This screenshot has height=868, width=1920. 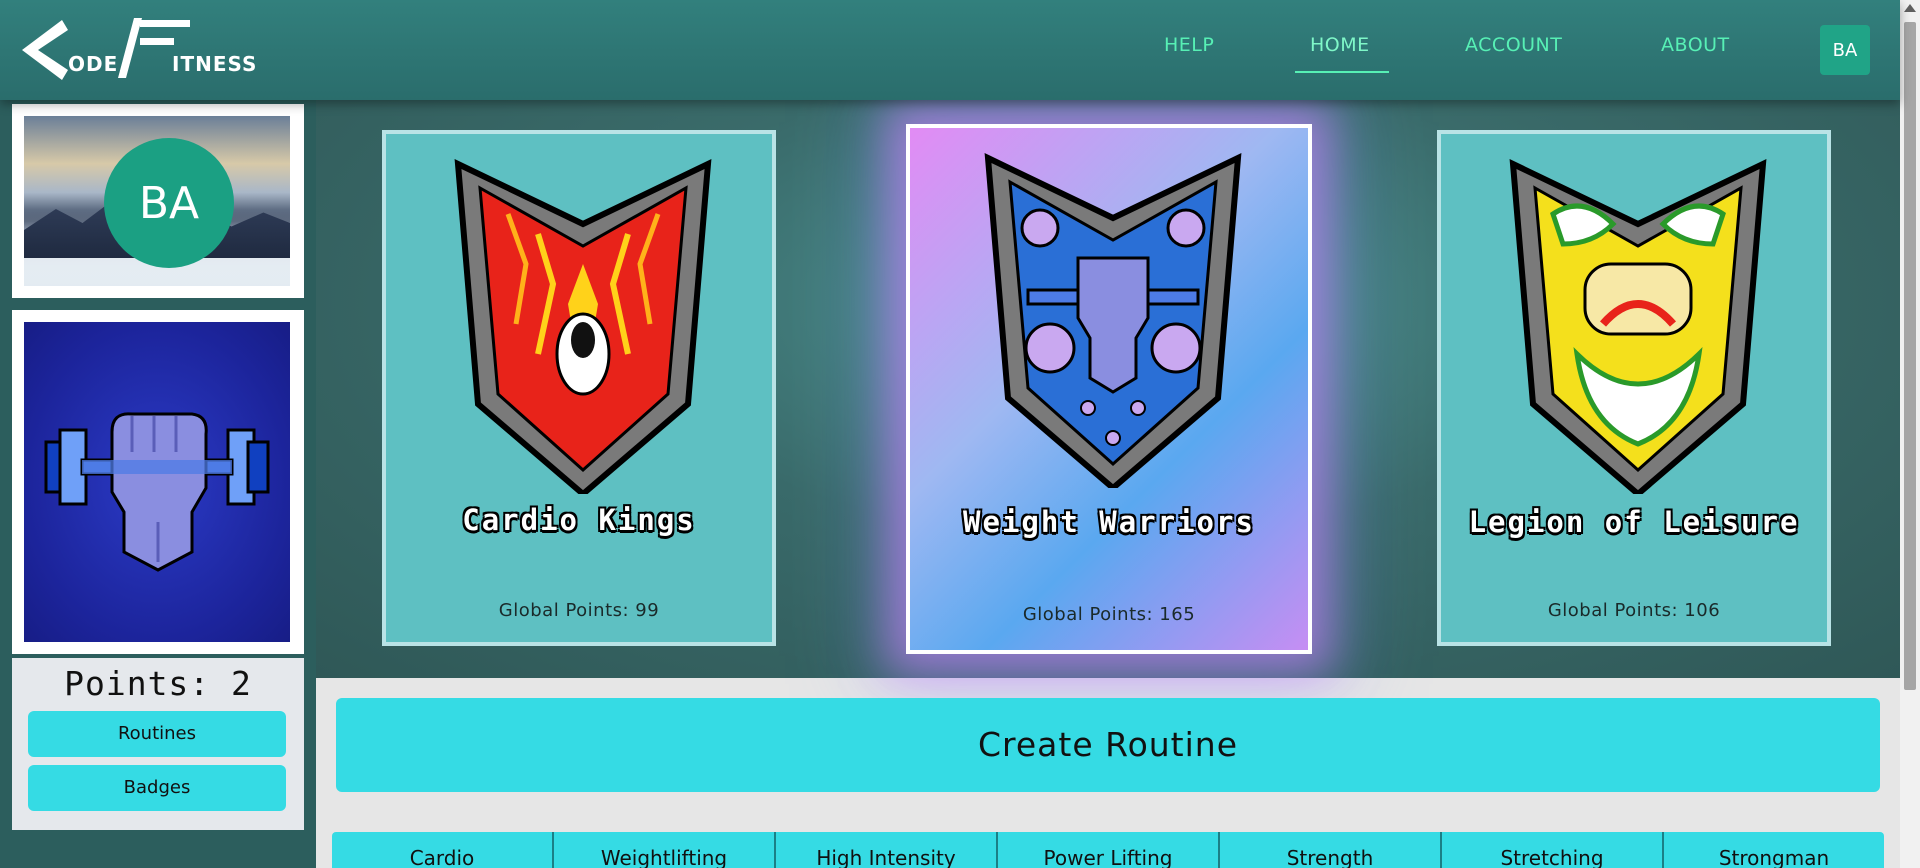 What do you see at coordinates (1774, 850) in the screenshot?
I see `category-tab-strongman: Strongman` at bounding box center [1774, 850].